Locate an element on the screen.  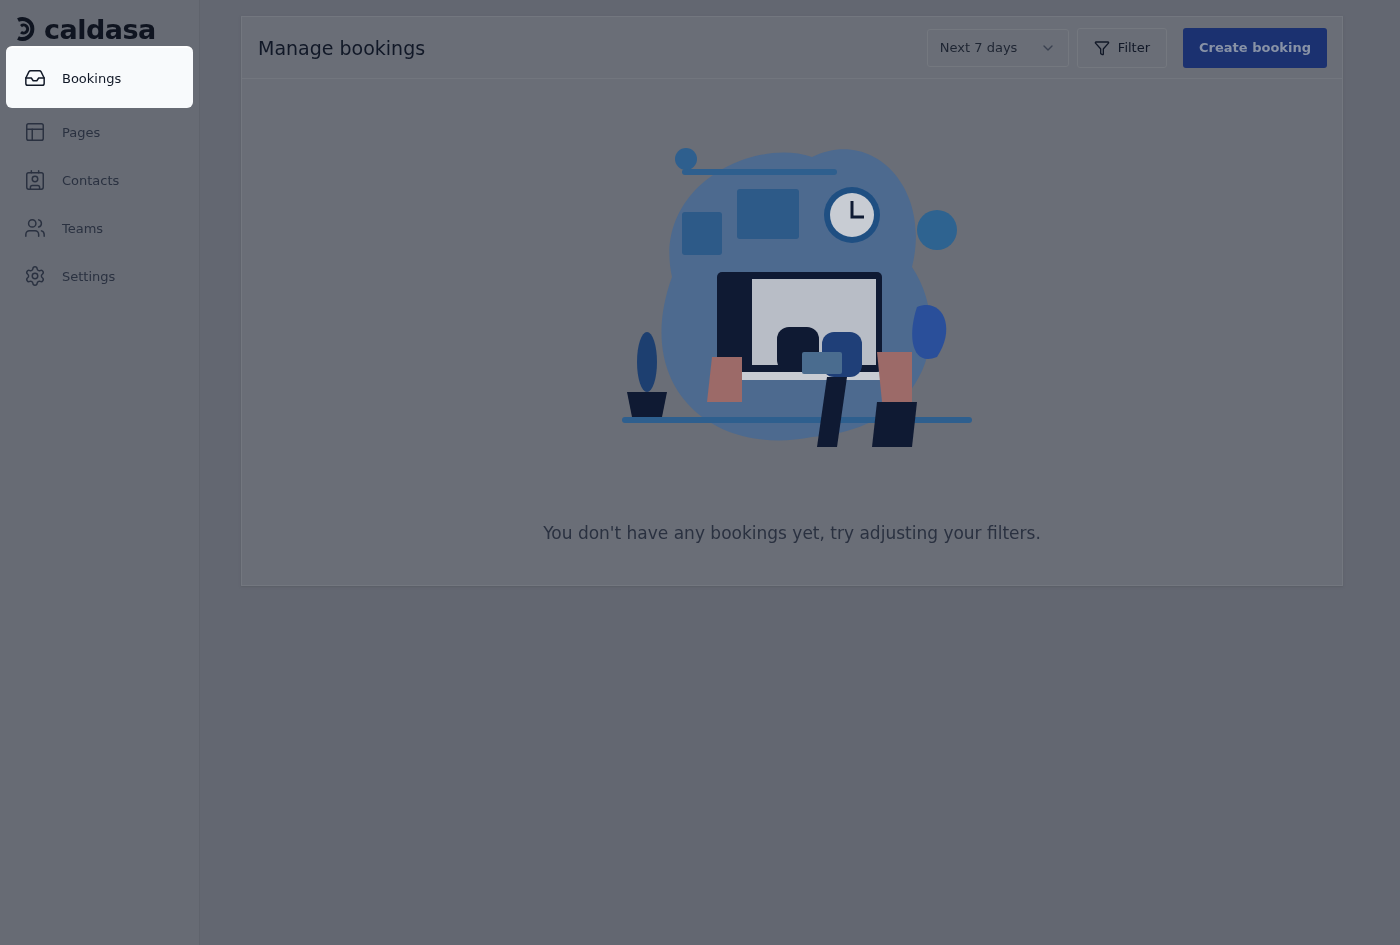
sidebar-label: Pages is located at coordinates (81, 132).